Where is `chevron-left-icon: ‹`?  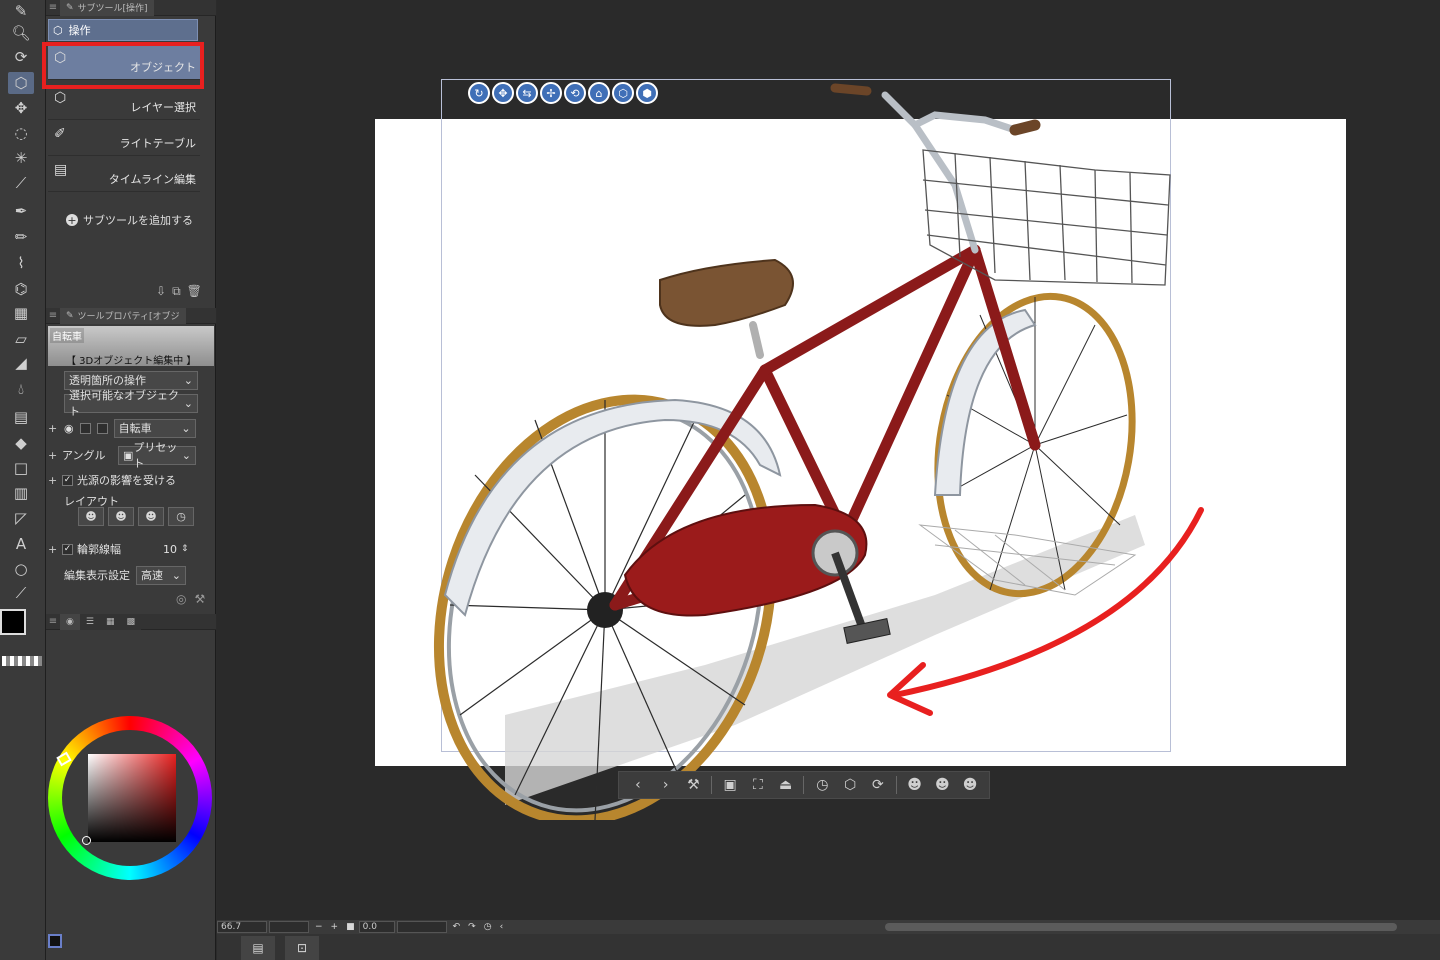 chevron-left-icon: ‹ is located at coordinates (638, 785).